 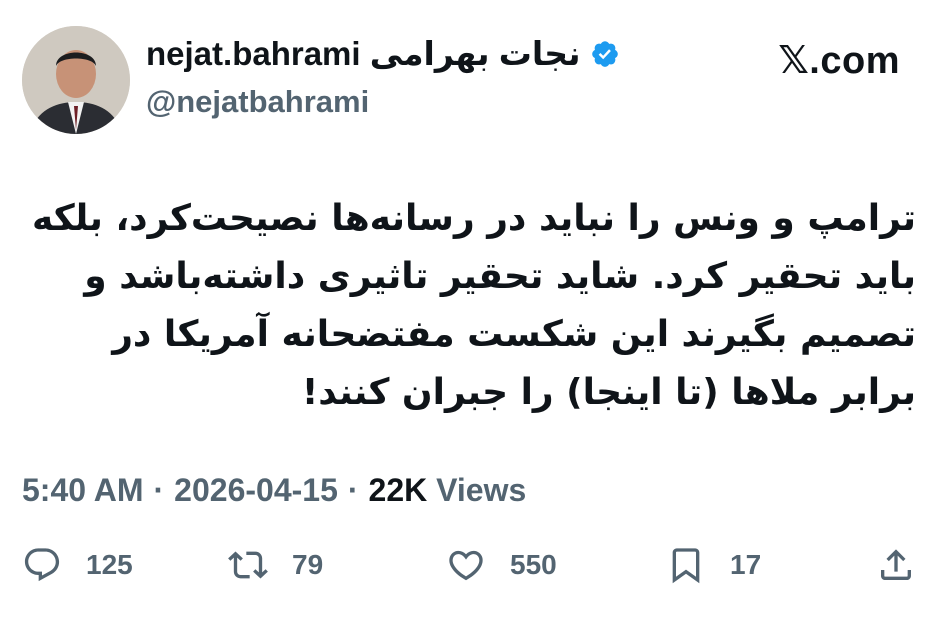 I want to click on author-display-name: nejat.bahrami نجات بهرامی, so click(x=363, y=53).